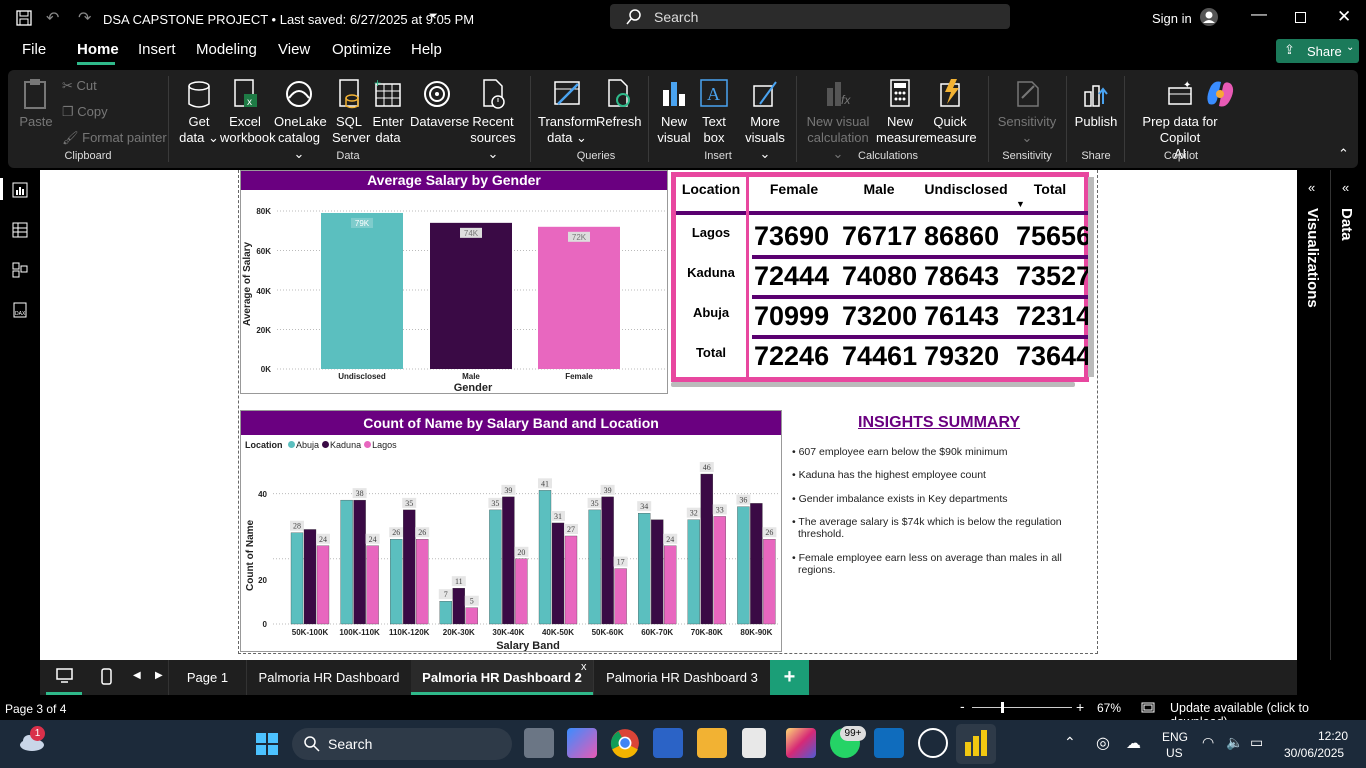 Image resolution: width=1366 pixels, height=768 pixels. I want to click on model-view-icon, so click(20, 270).